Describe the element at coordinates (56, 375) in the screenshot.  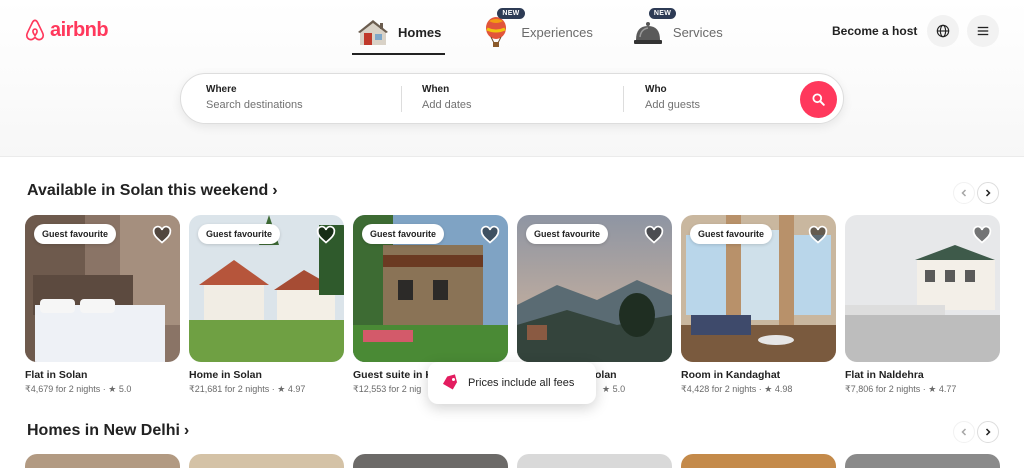
I see `listing-title: Flat in Solan` at that location.